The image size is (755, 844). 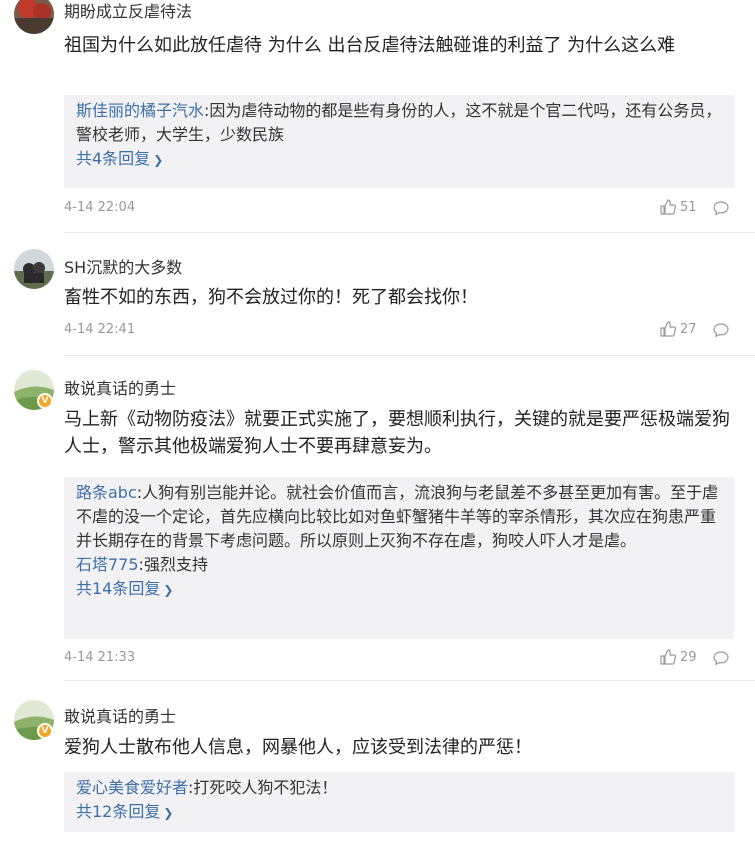 What do you see at coordinates (100, 207) in the screenshot?
I see `timestamp: 4-14 22:04` at bounding box center [100, 207].